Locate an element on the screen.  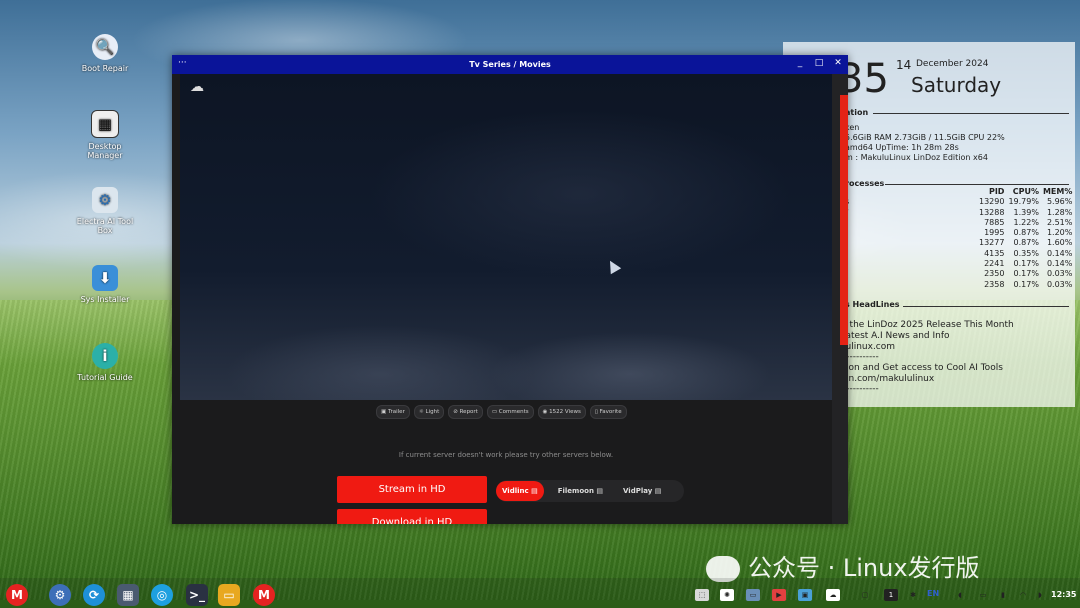
column-header: MEM% is located at coordinates (1057, 191).